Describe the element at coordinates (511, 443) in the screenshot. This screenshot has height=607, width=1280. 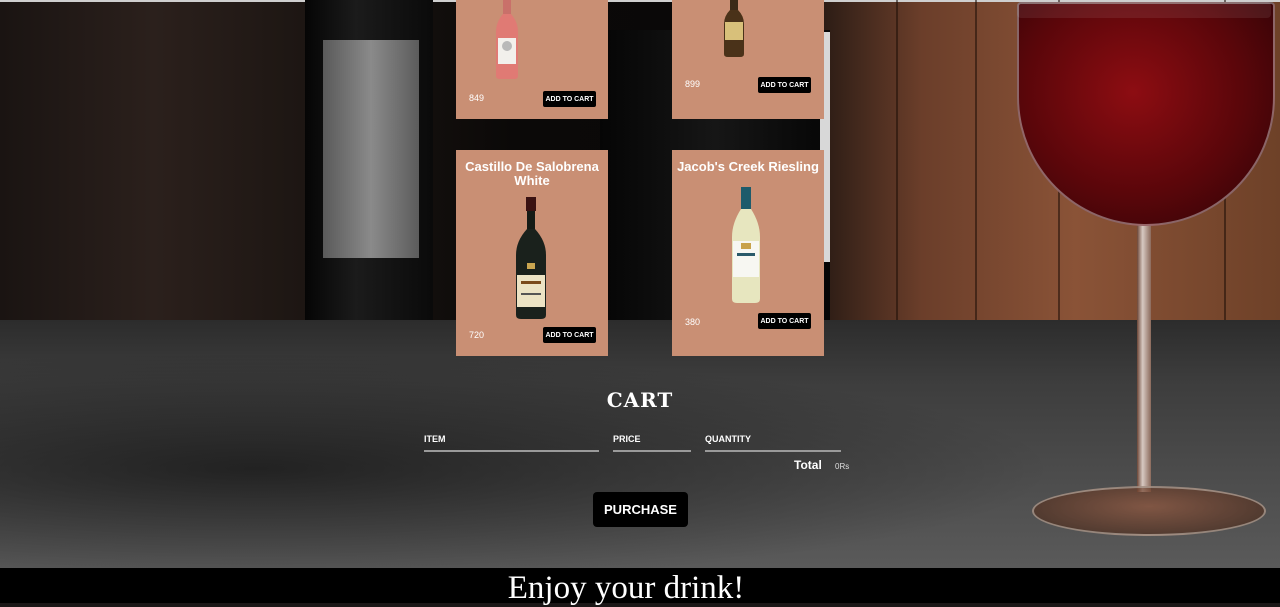
I see `cart-column-item: ITEM` at that location.